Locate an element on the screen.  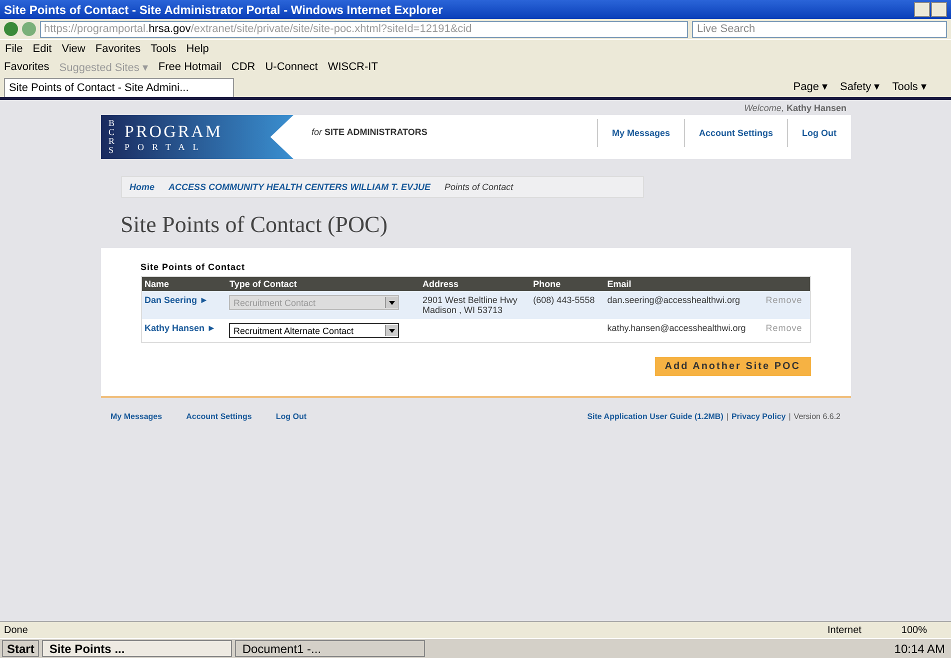
footer-link: Site Application User Guide (1.2MB) is located at coordinates (655, 416).